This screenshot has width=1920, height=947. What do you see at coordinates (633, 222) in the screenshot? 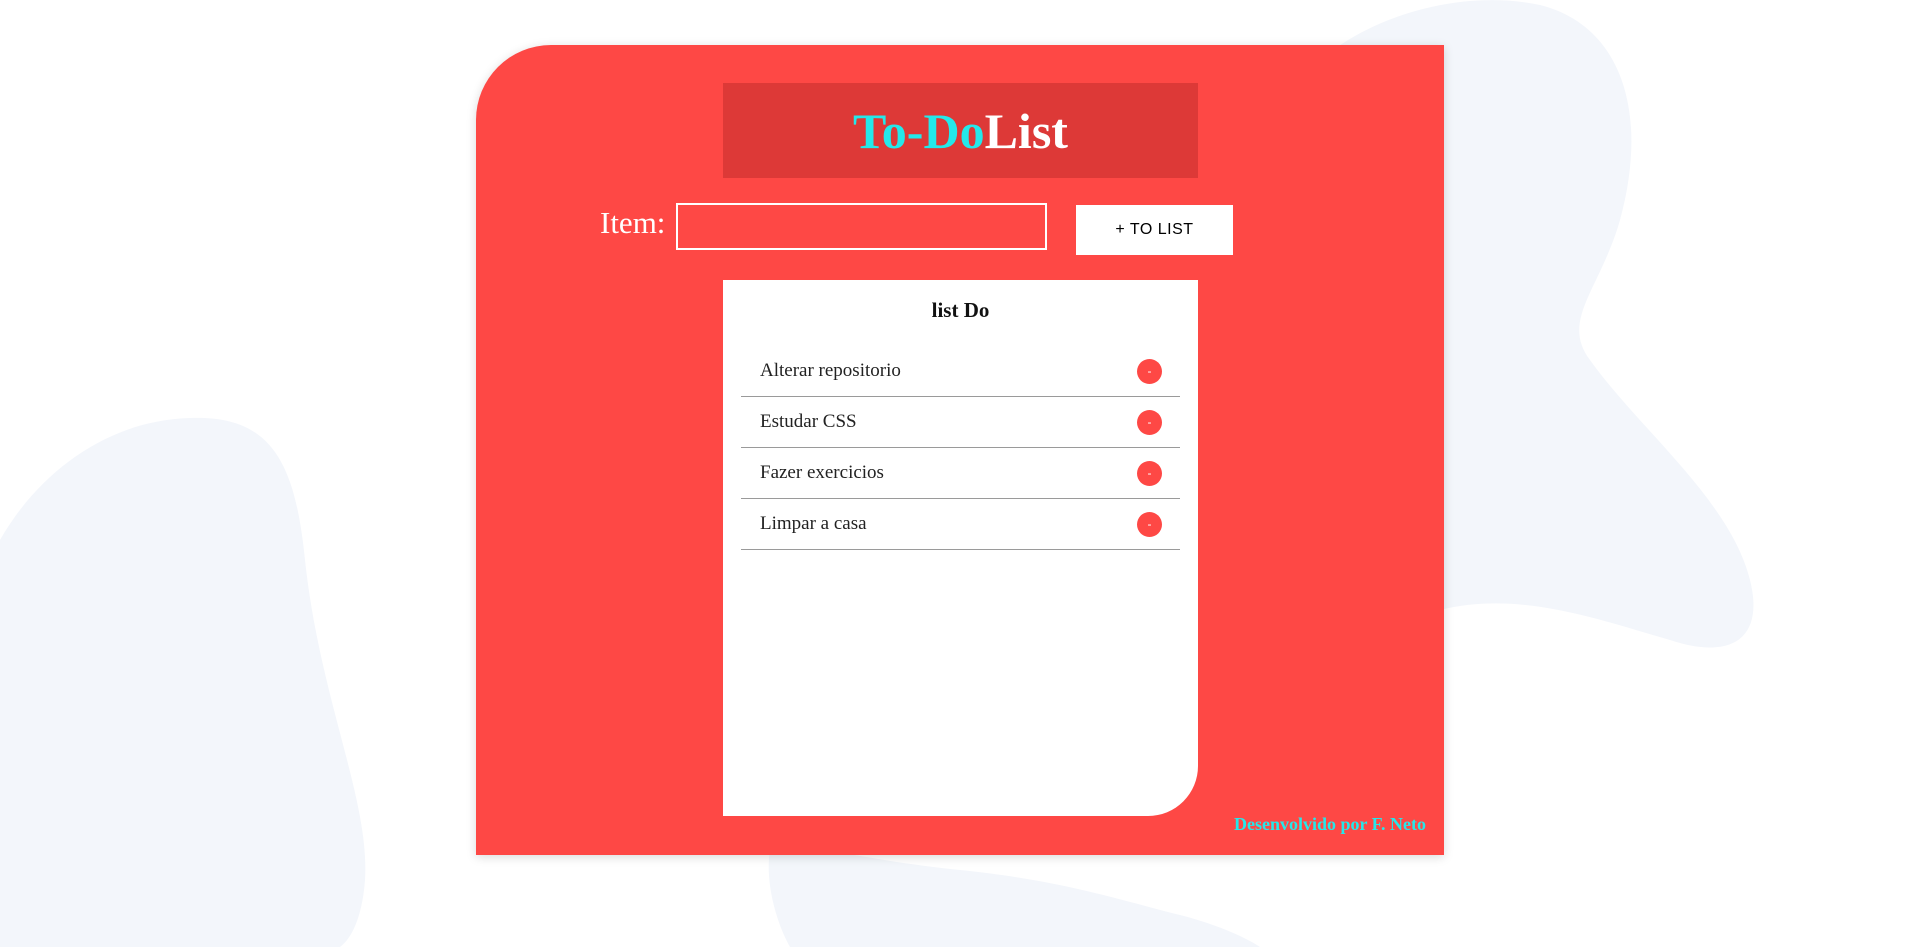
I see `item-label: Item:` at bounding box center [633, 222].